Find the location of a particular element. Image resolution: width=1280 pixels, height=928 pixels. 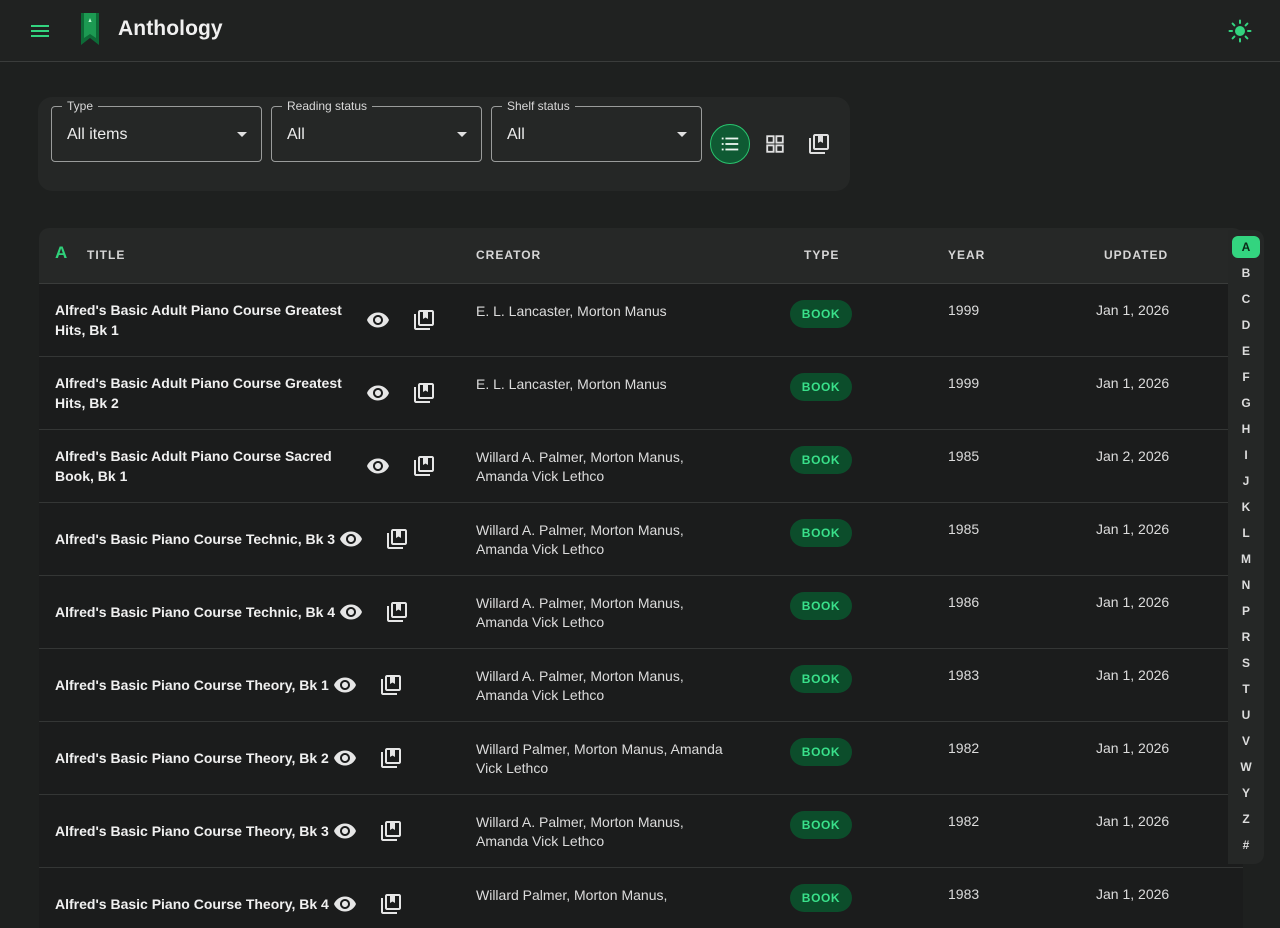

list-view-button is located at coordinates (730, 144).